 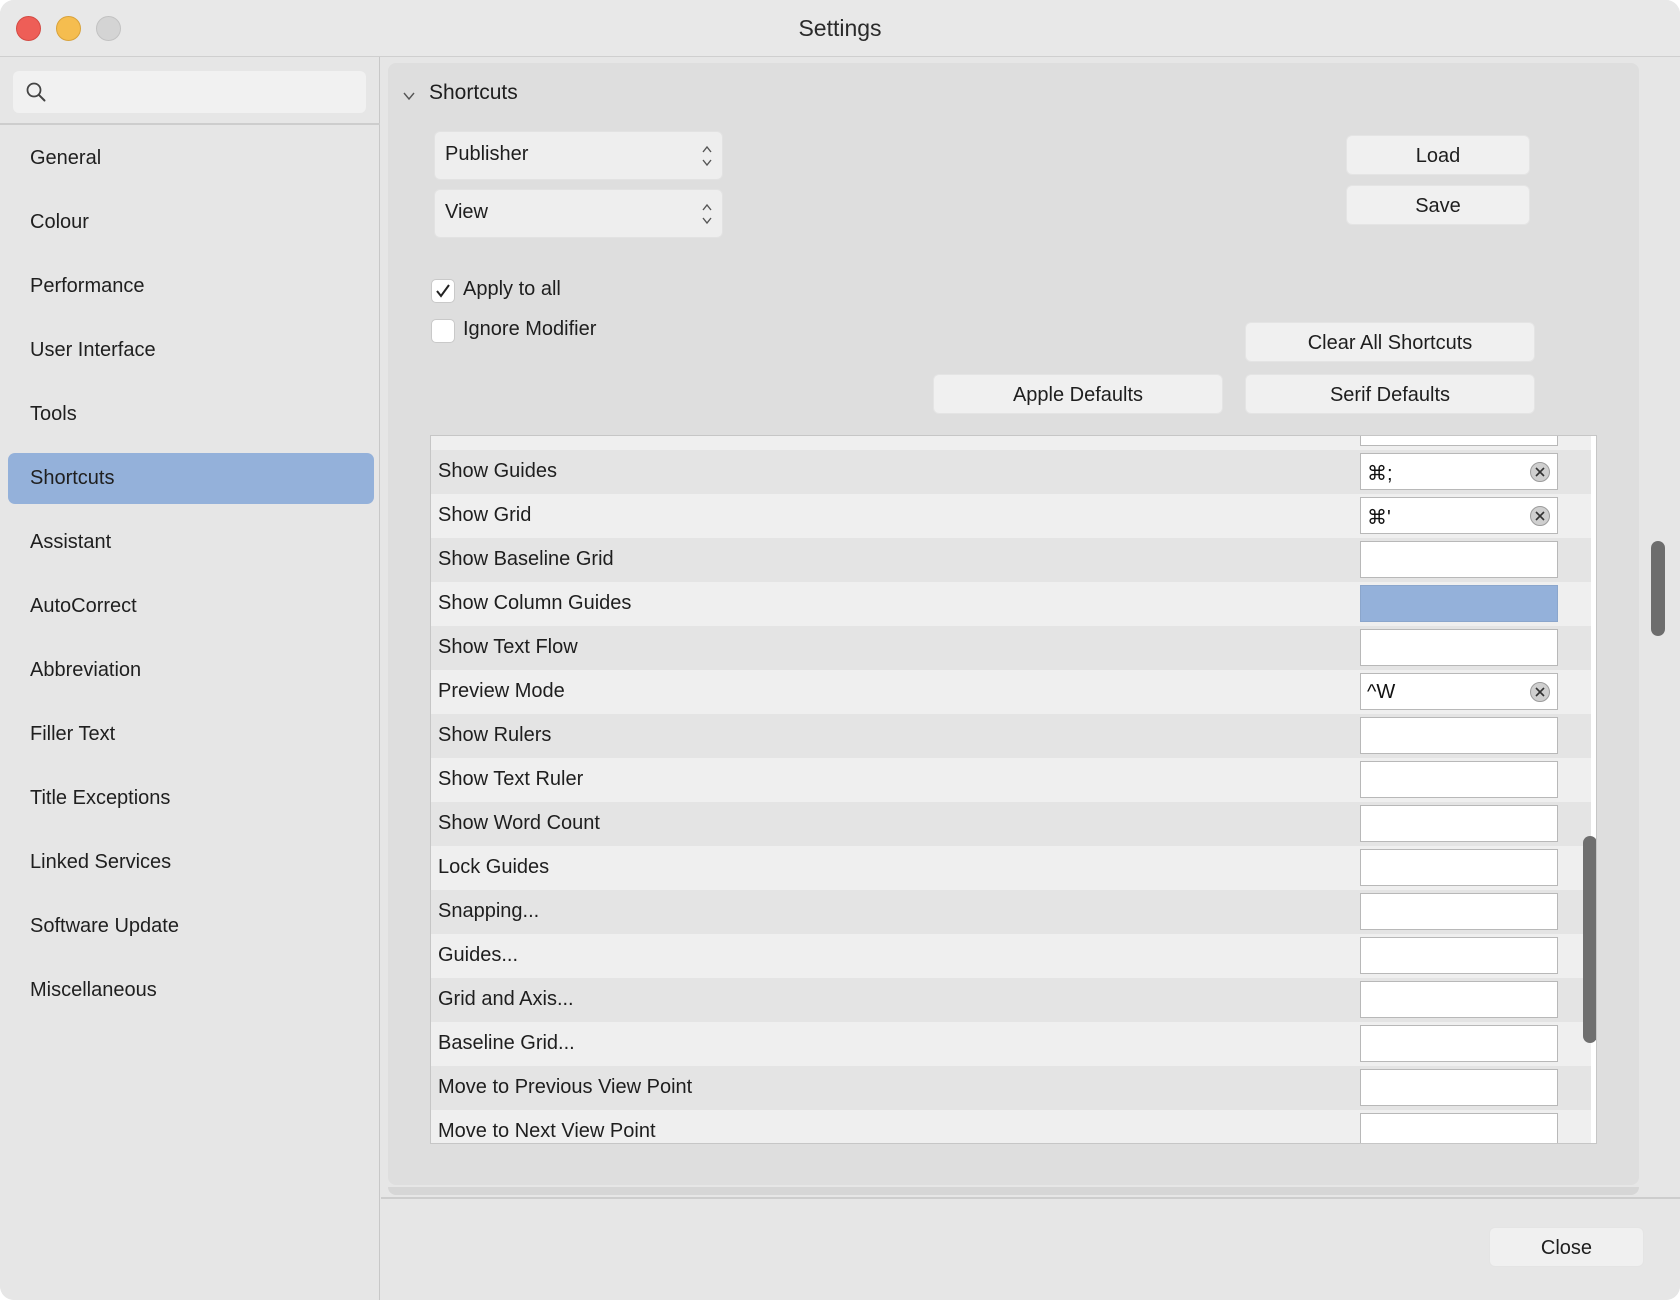 What do you see at coordinates (191, 286) in the screenshot?
I see `sidebar-item-performance: Performance` at bounding box center [191, 286].